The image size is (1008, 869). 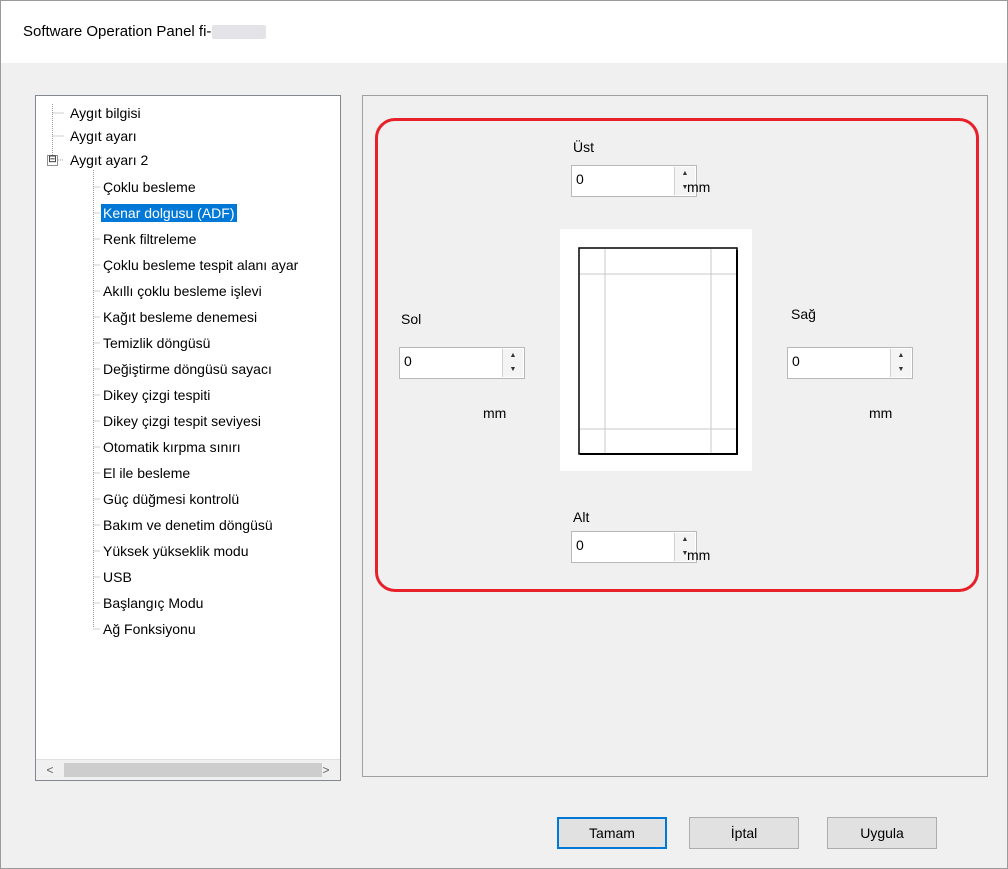 I want to click on right-margin-spin-buttons: ▲ ▼, so click(x=900, y=363).